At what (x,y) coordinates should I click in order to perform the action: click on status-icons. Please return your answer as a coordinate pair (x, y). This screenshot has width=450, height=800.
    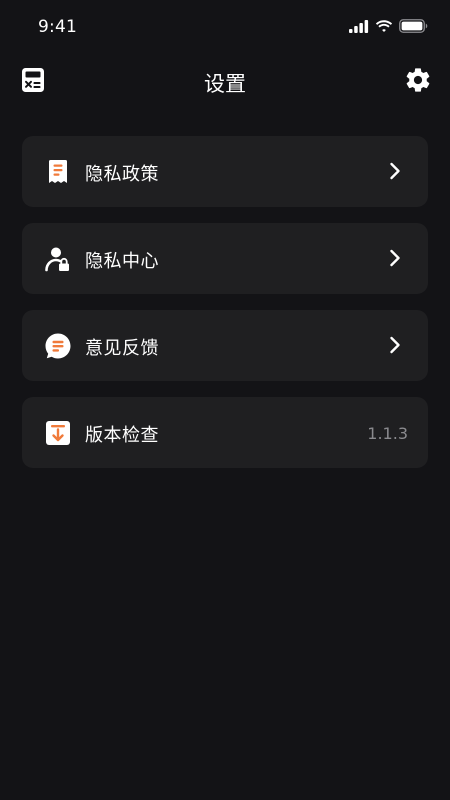
    Looking at the image, I should click on (388, 26).